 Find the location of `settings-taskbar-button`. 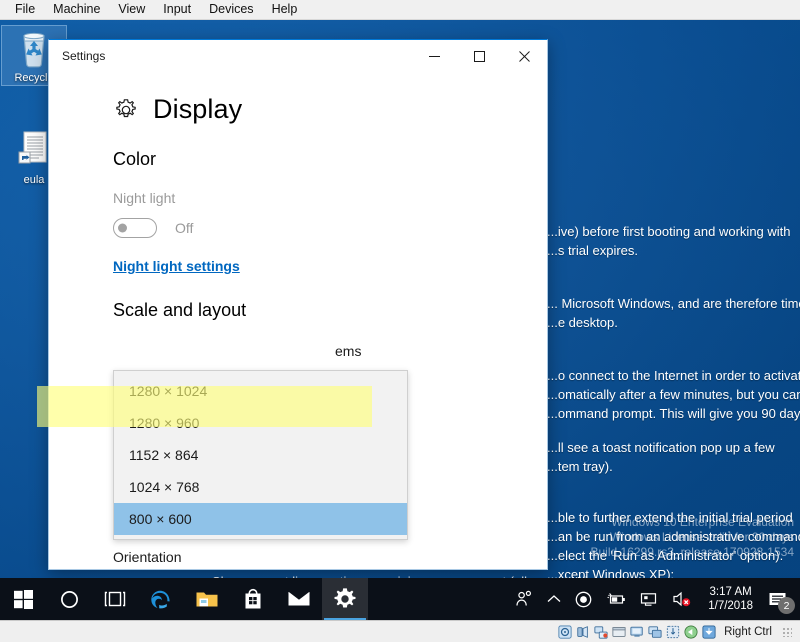

settings-taskbar-button is located at coordinates (345, 599).